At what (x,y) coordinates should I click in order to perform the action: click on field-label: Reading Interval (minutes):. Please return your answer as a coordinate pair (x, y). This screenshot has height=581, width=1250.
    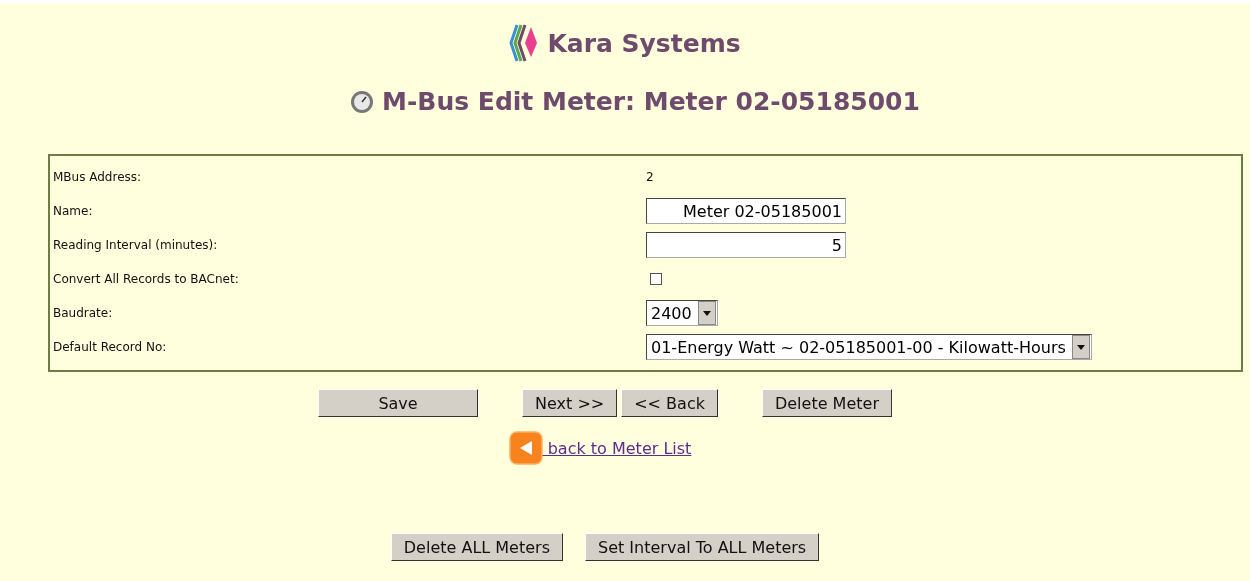
    Looking at the image, I should click on (135, 245).